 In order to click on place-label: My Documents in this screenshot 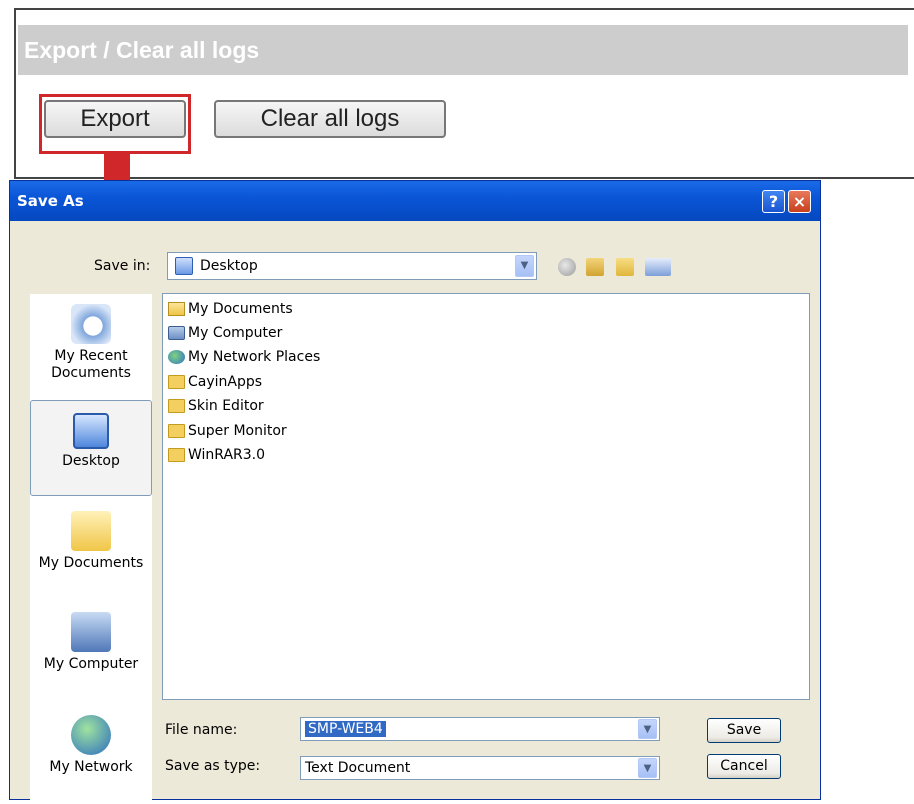, I will do `click(91, 563)`.